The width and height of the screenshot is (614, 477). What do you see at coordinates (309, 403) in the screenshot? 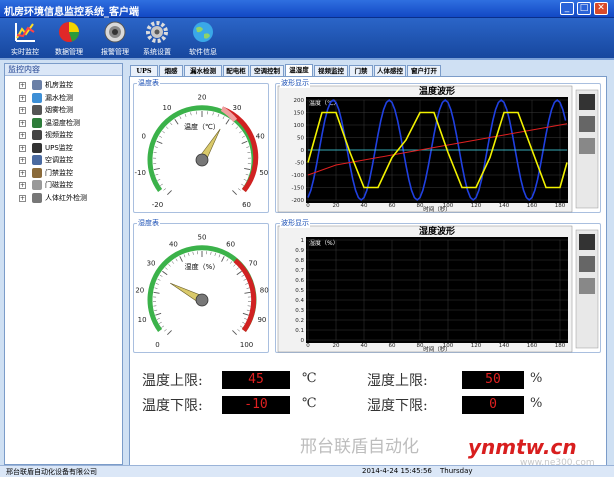
I see `temp-lower-unit: ℃` at bounding box center [309, 403].